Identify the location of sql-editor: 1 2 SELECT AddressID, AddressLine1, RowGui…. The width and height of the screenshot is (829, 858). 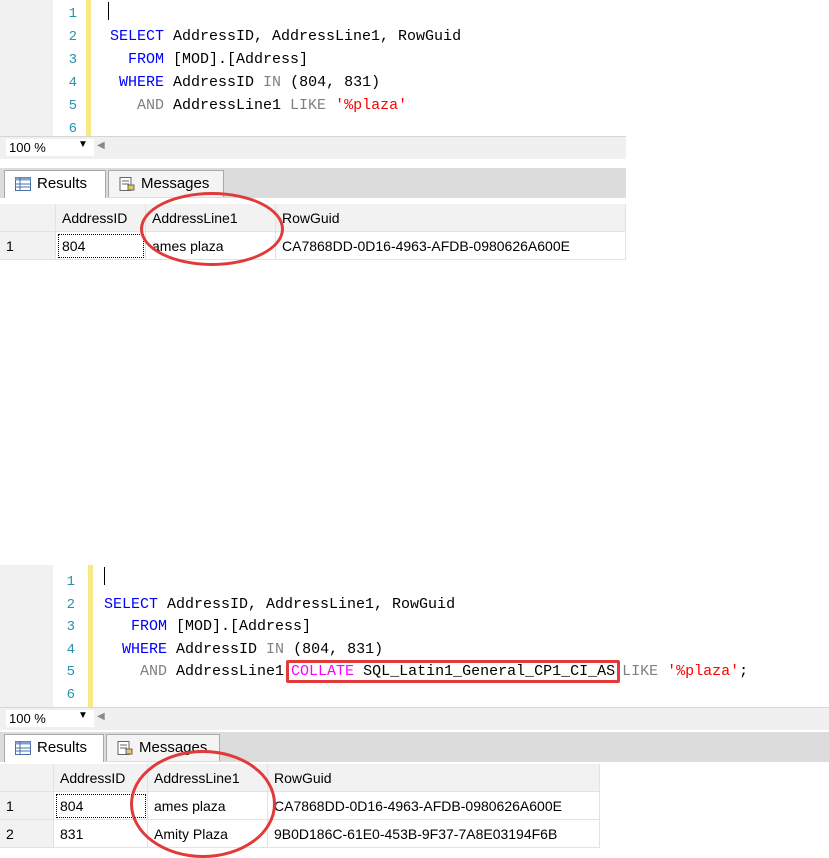
(313, 68).